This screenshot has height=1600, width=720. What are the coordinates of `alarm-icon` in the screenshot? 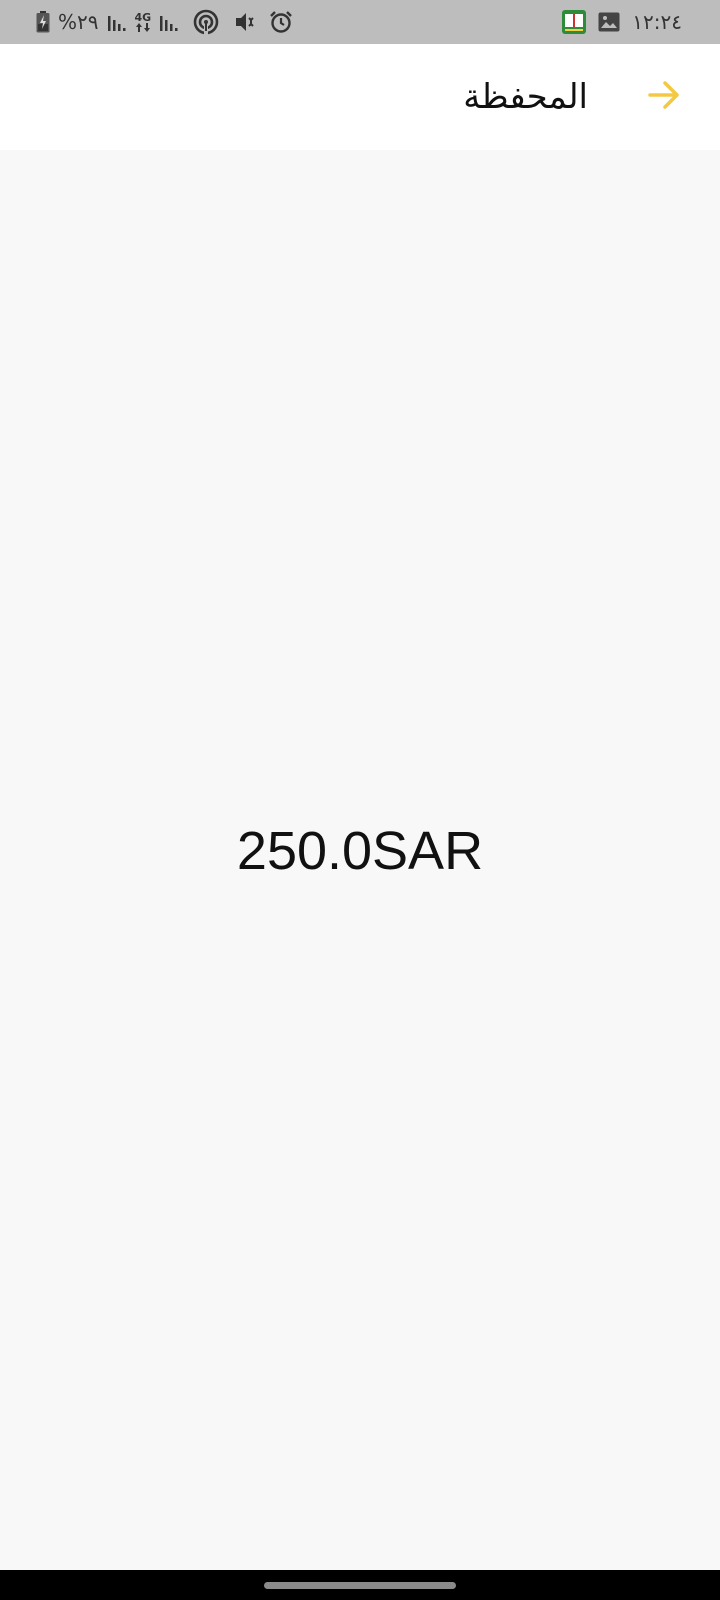 It's located at (281, 22).